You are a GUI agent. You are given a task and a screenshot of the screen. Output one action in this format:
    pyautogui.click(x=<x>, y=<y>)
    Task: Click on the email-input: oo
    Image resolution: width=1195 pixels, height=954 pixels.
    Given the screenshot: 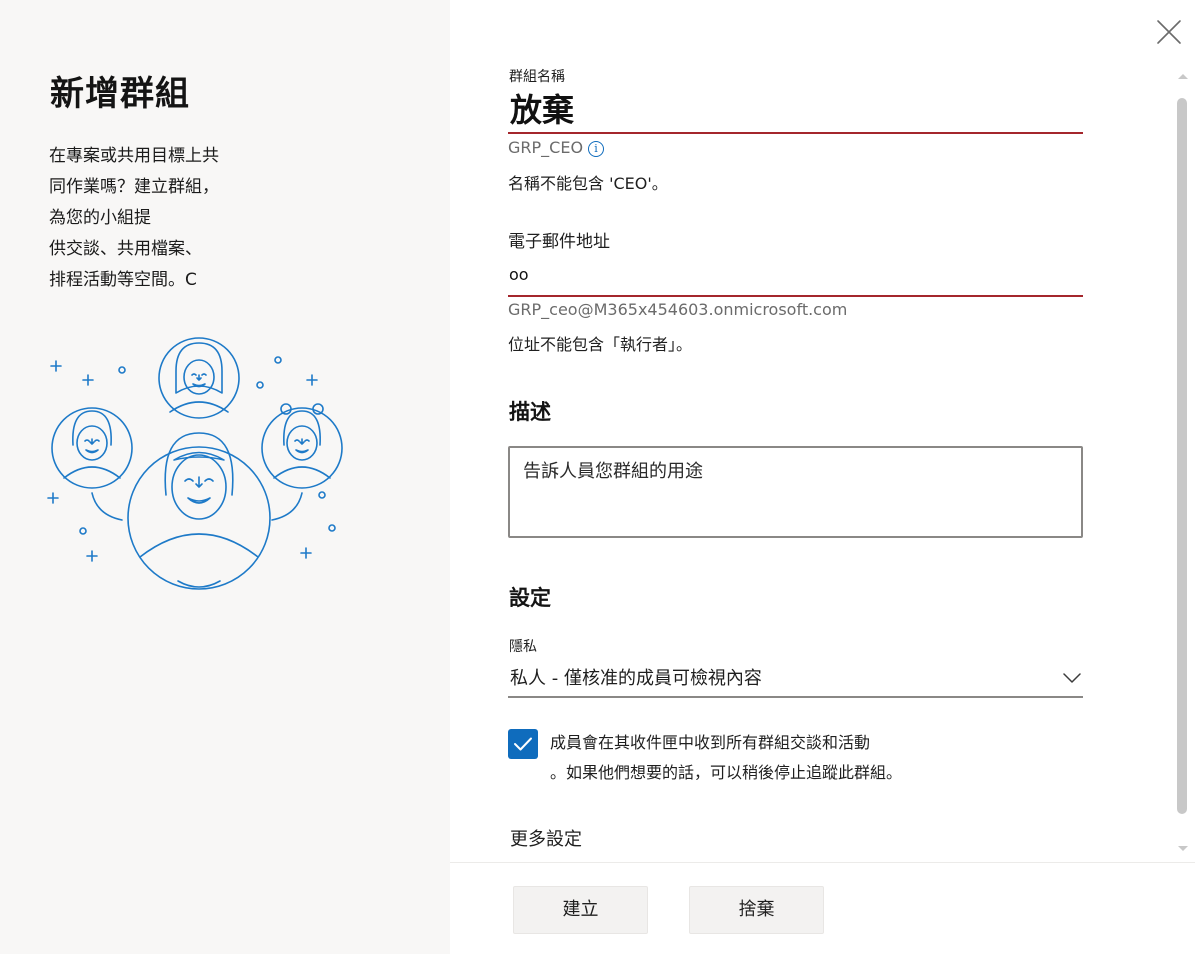 What is the action you would take?
    pyautogui.click(x=795, y=276)
    